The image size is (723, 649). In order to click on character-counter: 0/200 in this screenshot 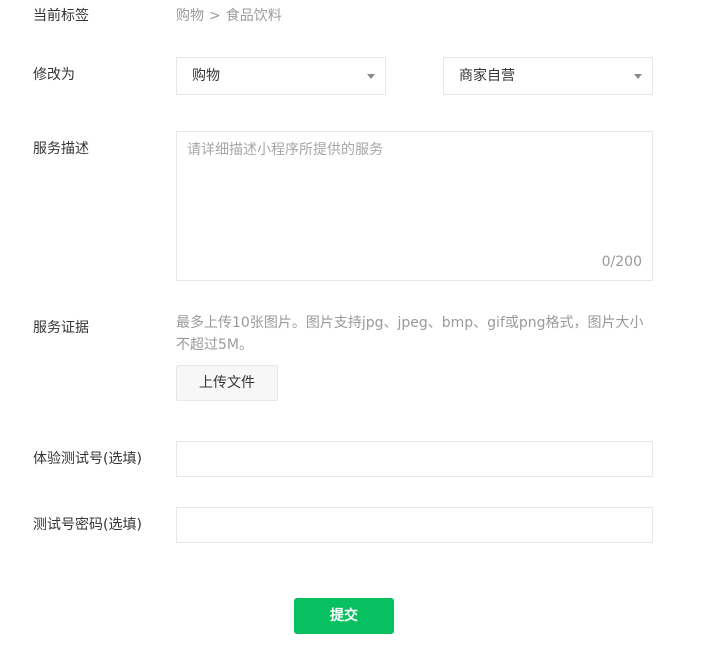, I will do `click(621, 262)`.